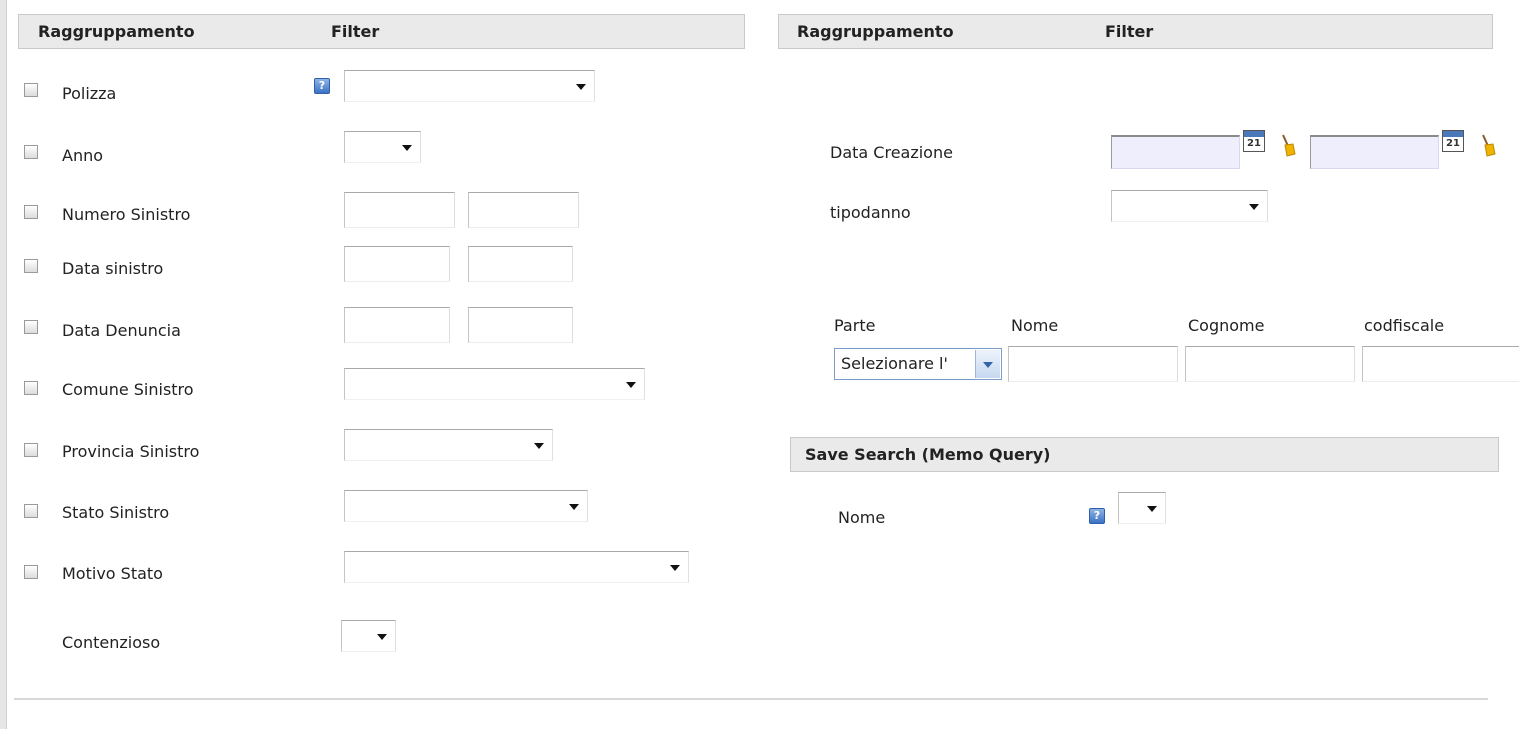 The width and height of the screenshot is (1519, 729). Describe the element at coordinates (381, 31) in the screenshot. I see `left-panel-header: Raggruppamento Filter` at that location.